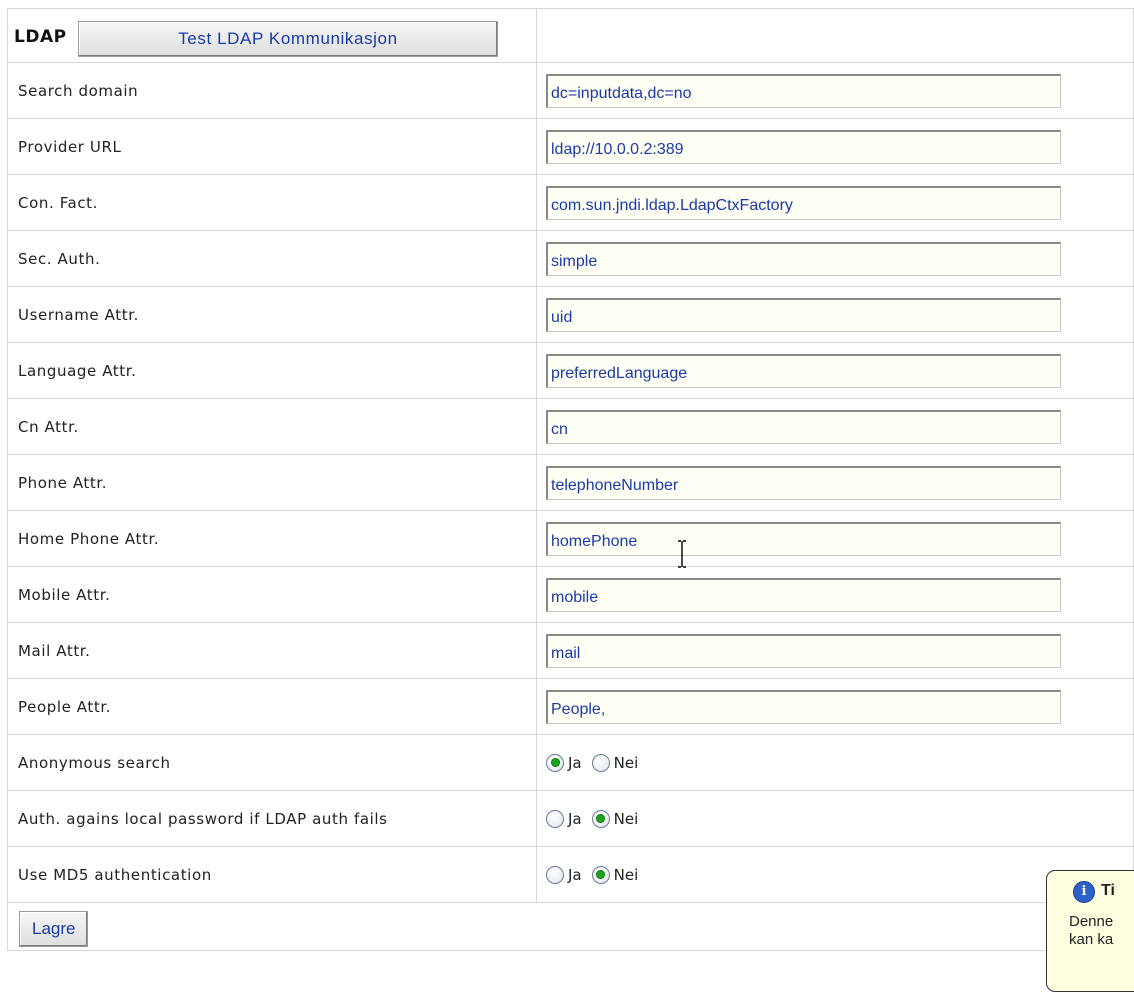  Describe the element at coordinates (272, 706) in the screenshot. I see `field-label: People Attr.` at that location.